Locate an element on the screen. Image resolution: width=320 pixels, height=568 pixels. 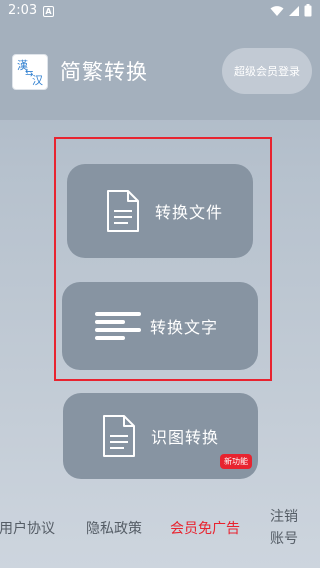
convert-text-button: 转换文字 is located at coordinates (160, 326).